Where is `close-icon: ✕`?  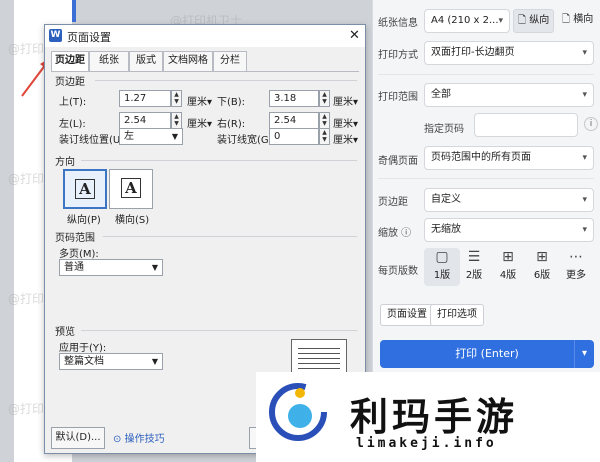
close-icon: ✕ is located at coordinates (354, 35).